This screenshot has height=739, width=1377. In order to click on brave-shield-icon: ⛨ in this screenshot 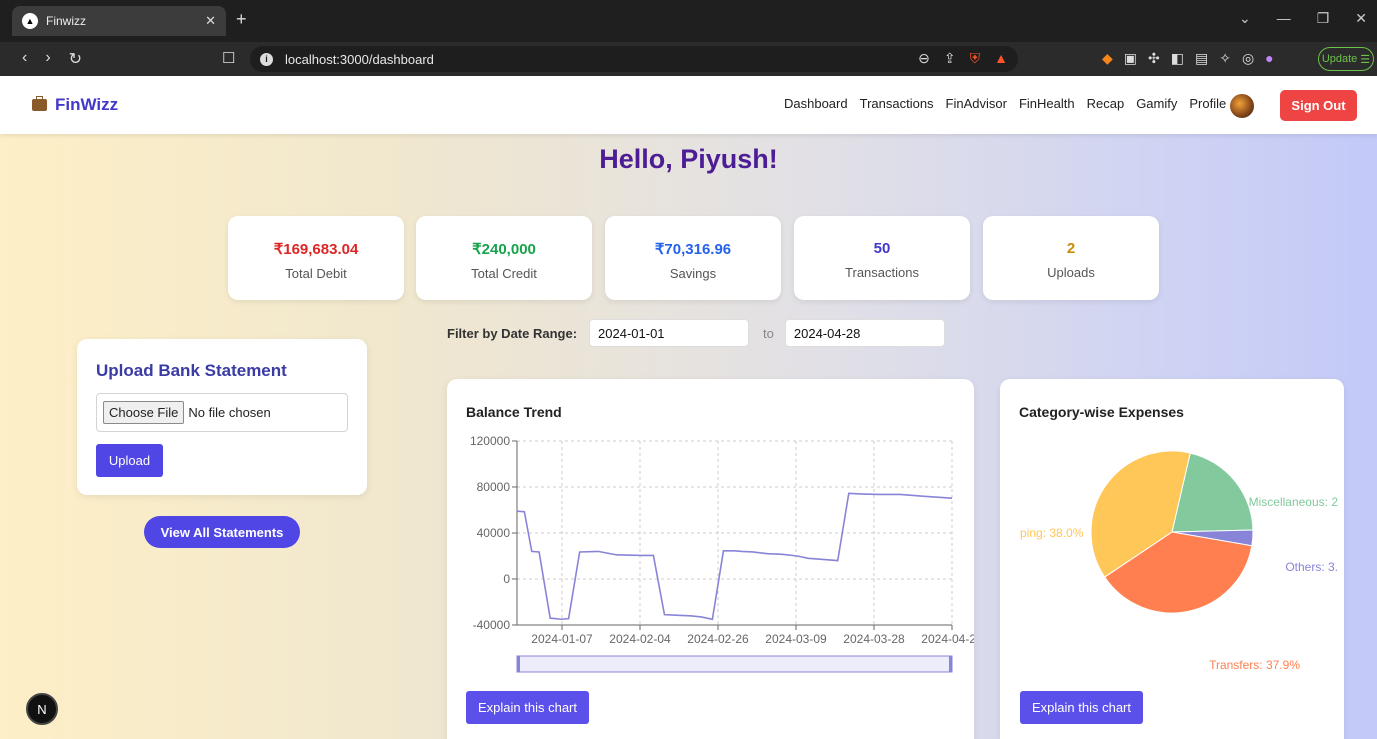, I will do `click(975, 58)`.